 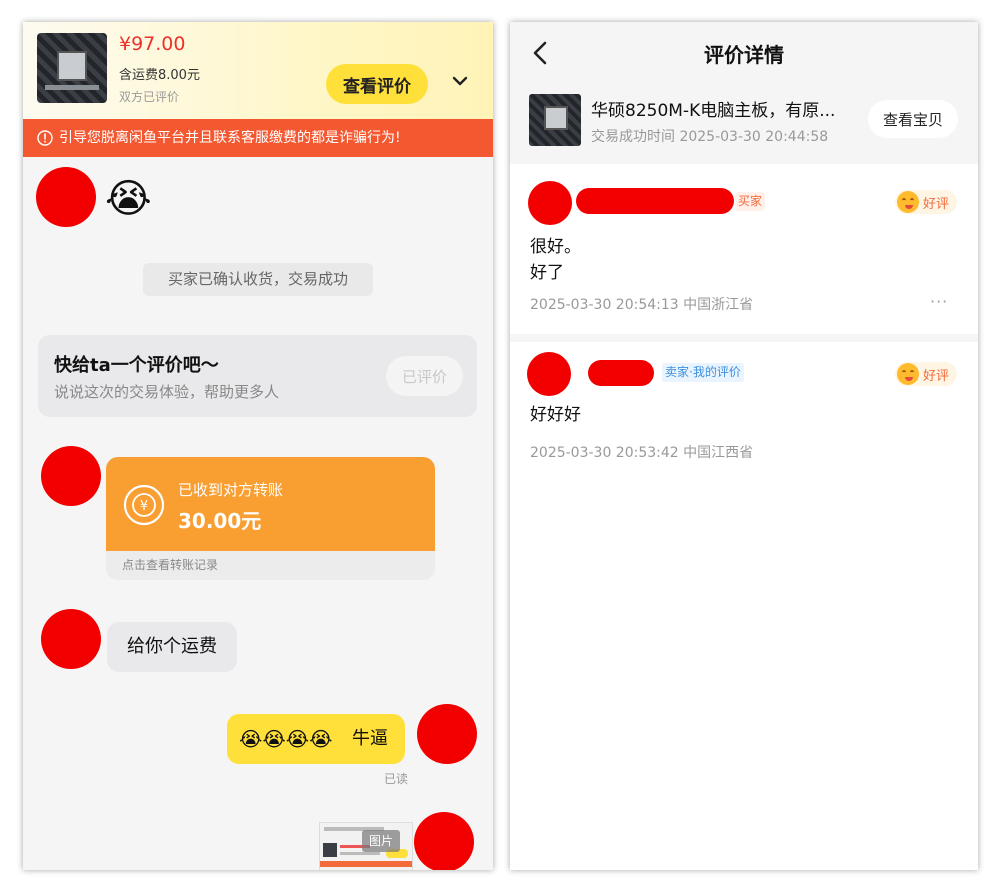 I want to click on transfer-card: ¥ 已收到对方转账 30.00元 点击查看转账记录, so click(x=270, y=518).